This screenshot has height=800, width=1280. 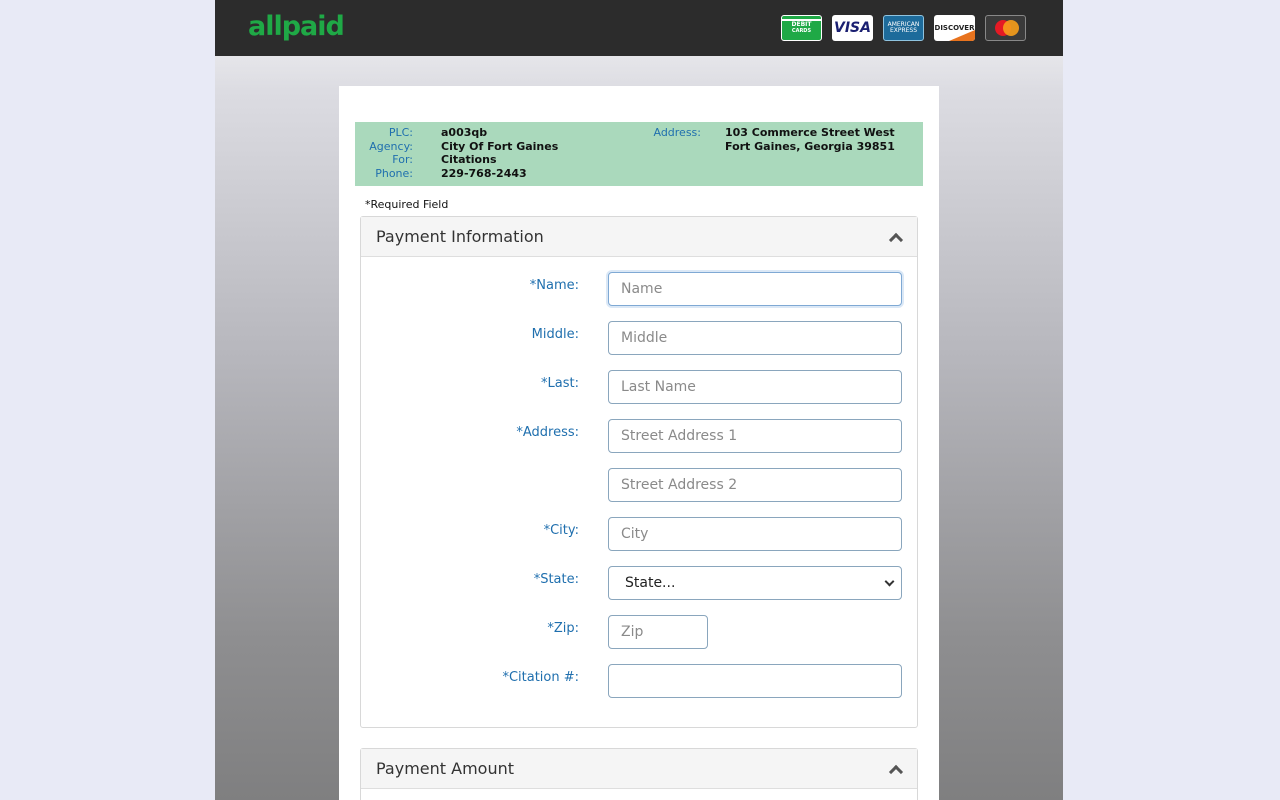 What do you see at coordinates (394, 173) in the screenshot?
I see `phone-label: Phone:` at bounding box center [394, 173].